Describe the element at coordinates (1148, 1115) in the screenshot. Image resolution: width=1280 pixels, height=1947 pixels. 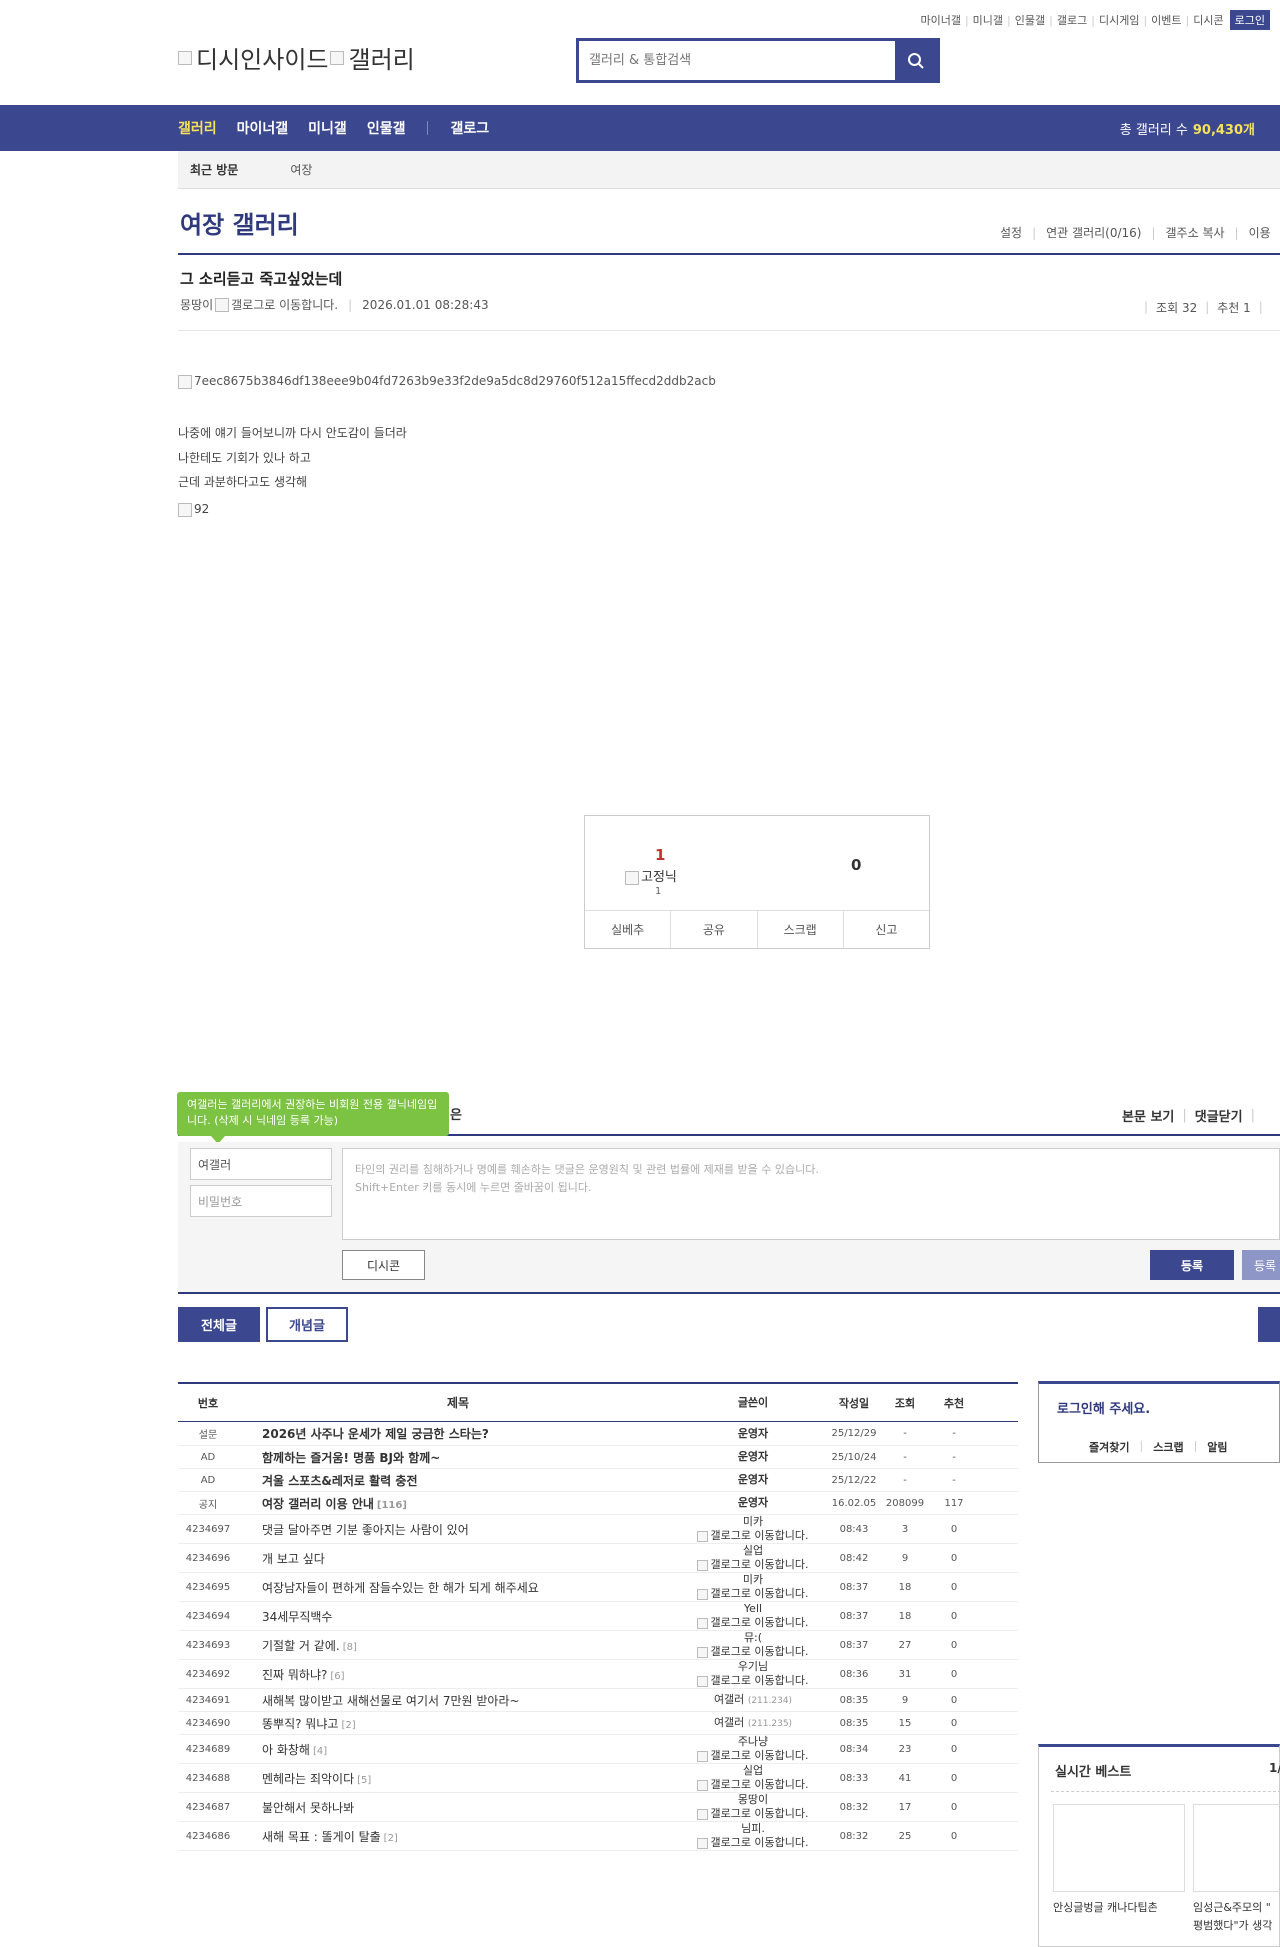
I see `view-post-link: 본문 보기` at that location.